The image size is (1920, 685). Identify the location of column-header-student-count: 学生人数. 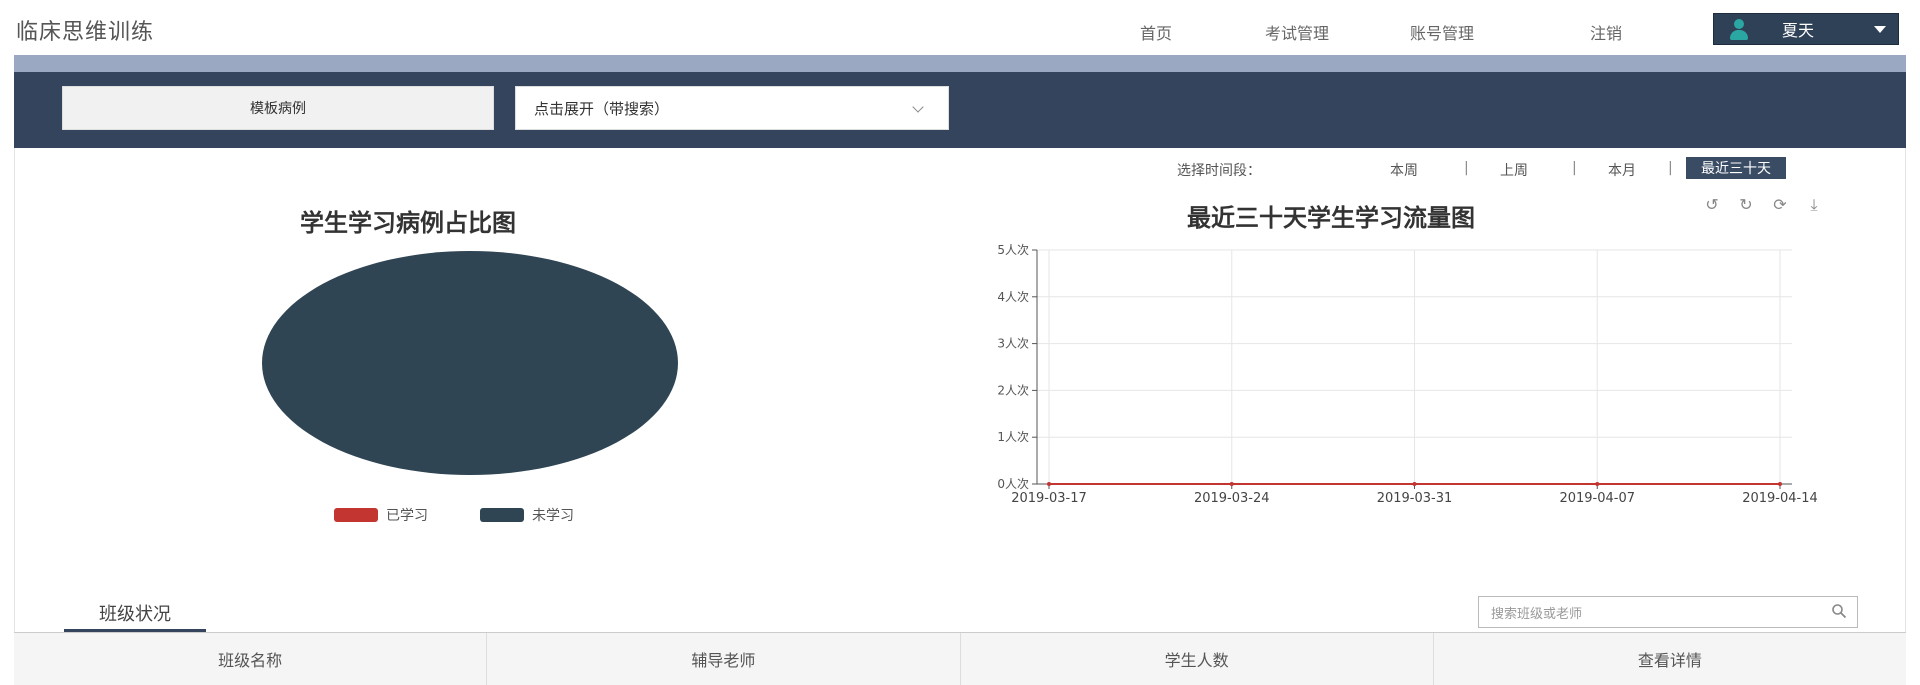
(1197, 659).